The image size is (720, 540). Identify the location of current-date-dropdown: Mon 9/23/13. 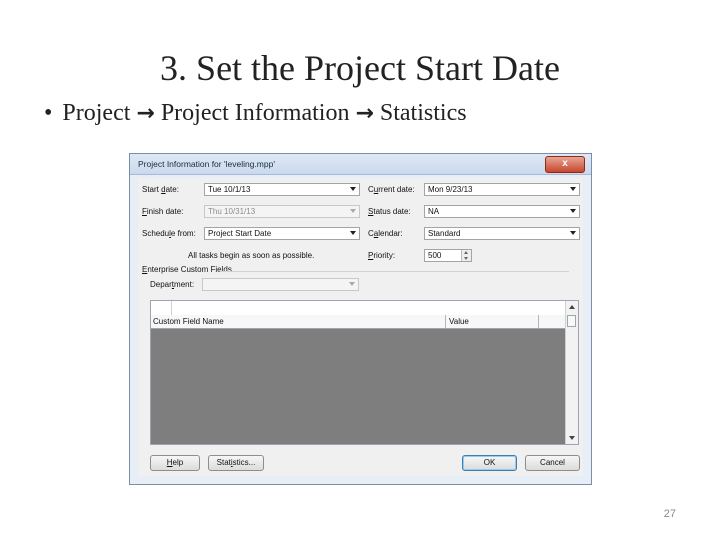
(502, 189).